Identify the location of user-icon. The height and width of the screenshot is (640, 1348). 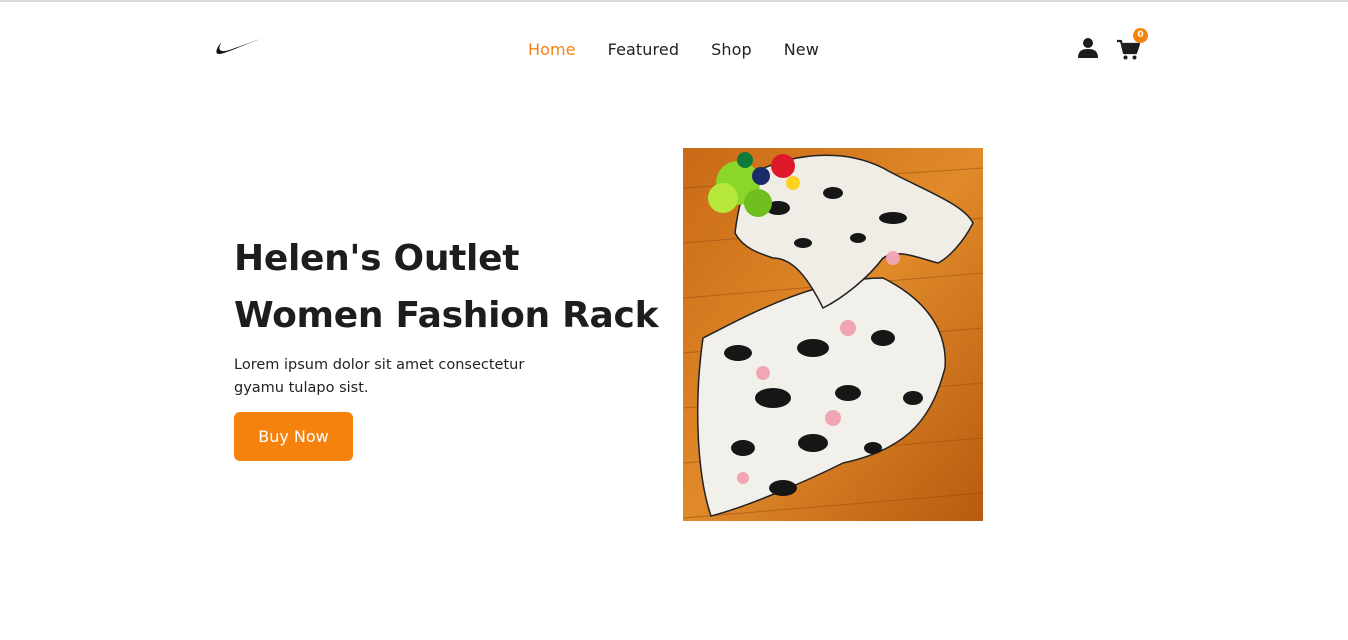
(1088, 48).